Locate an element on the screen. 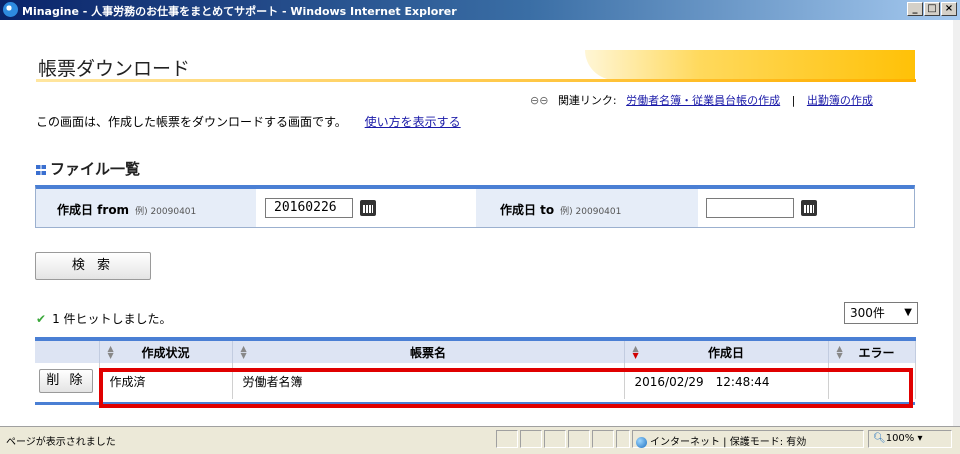 The image size is (960, 454). globe-icon is located at coordinates (641, 442).